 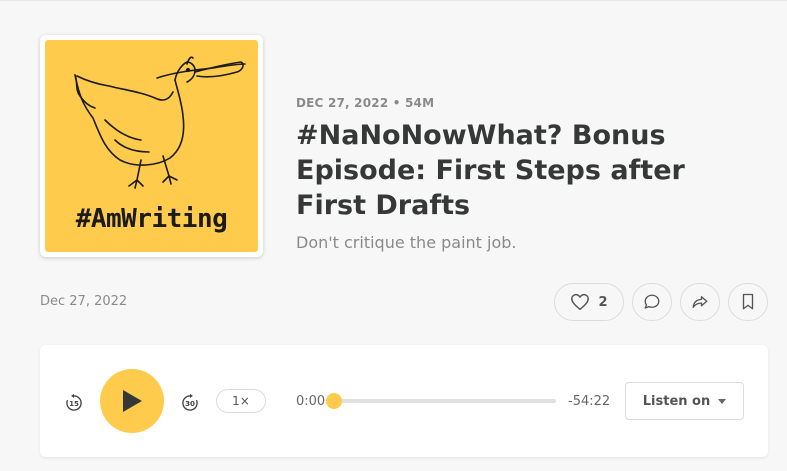 I want to click on top-divider, so click(x=393, y=0).